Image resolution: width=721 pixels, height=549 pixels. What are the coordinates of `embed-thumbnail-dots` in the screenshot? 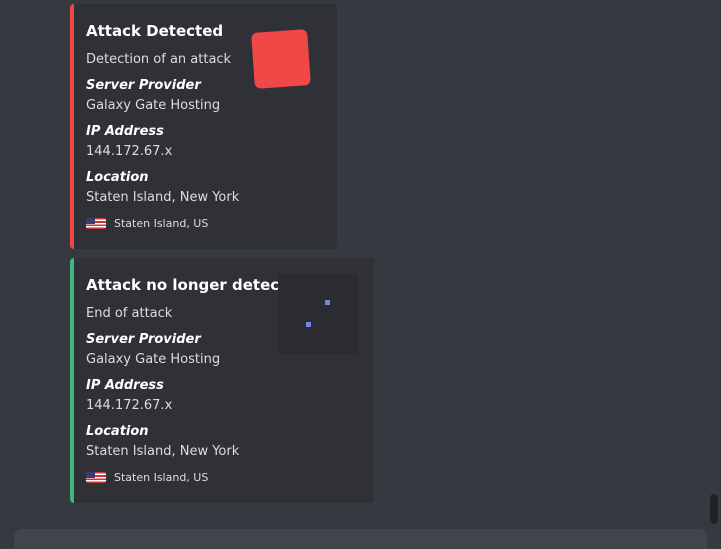 It's located at (318, 314).